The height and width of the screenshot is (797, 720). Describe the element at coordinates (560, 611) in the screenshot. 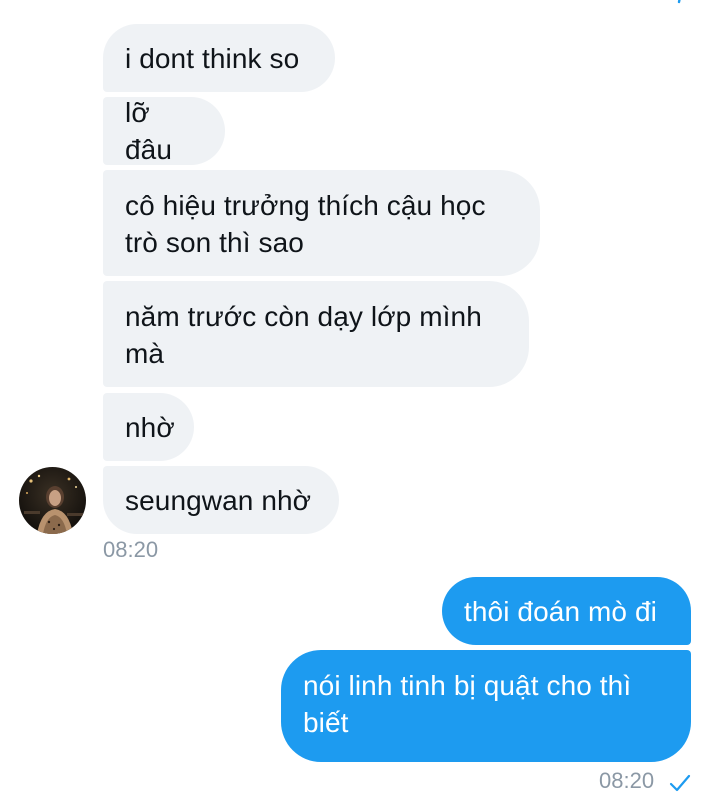

I see `message-text: thôi đoán mò đi` at that location.